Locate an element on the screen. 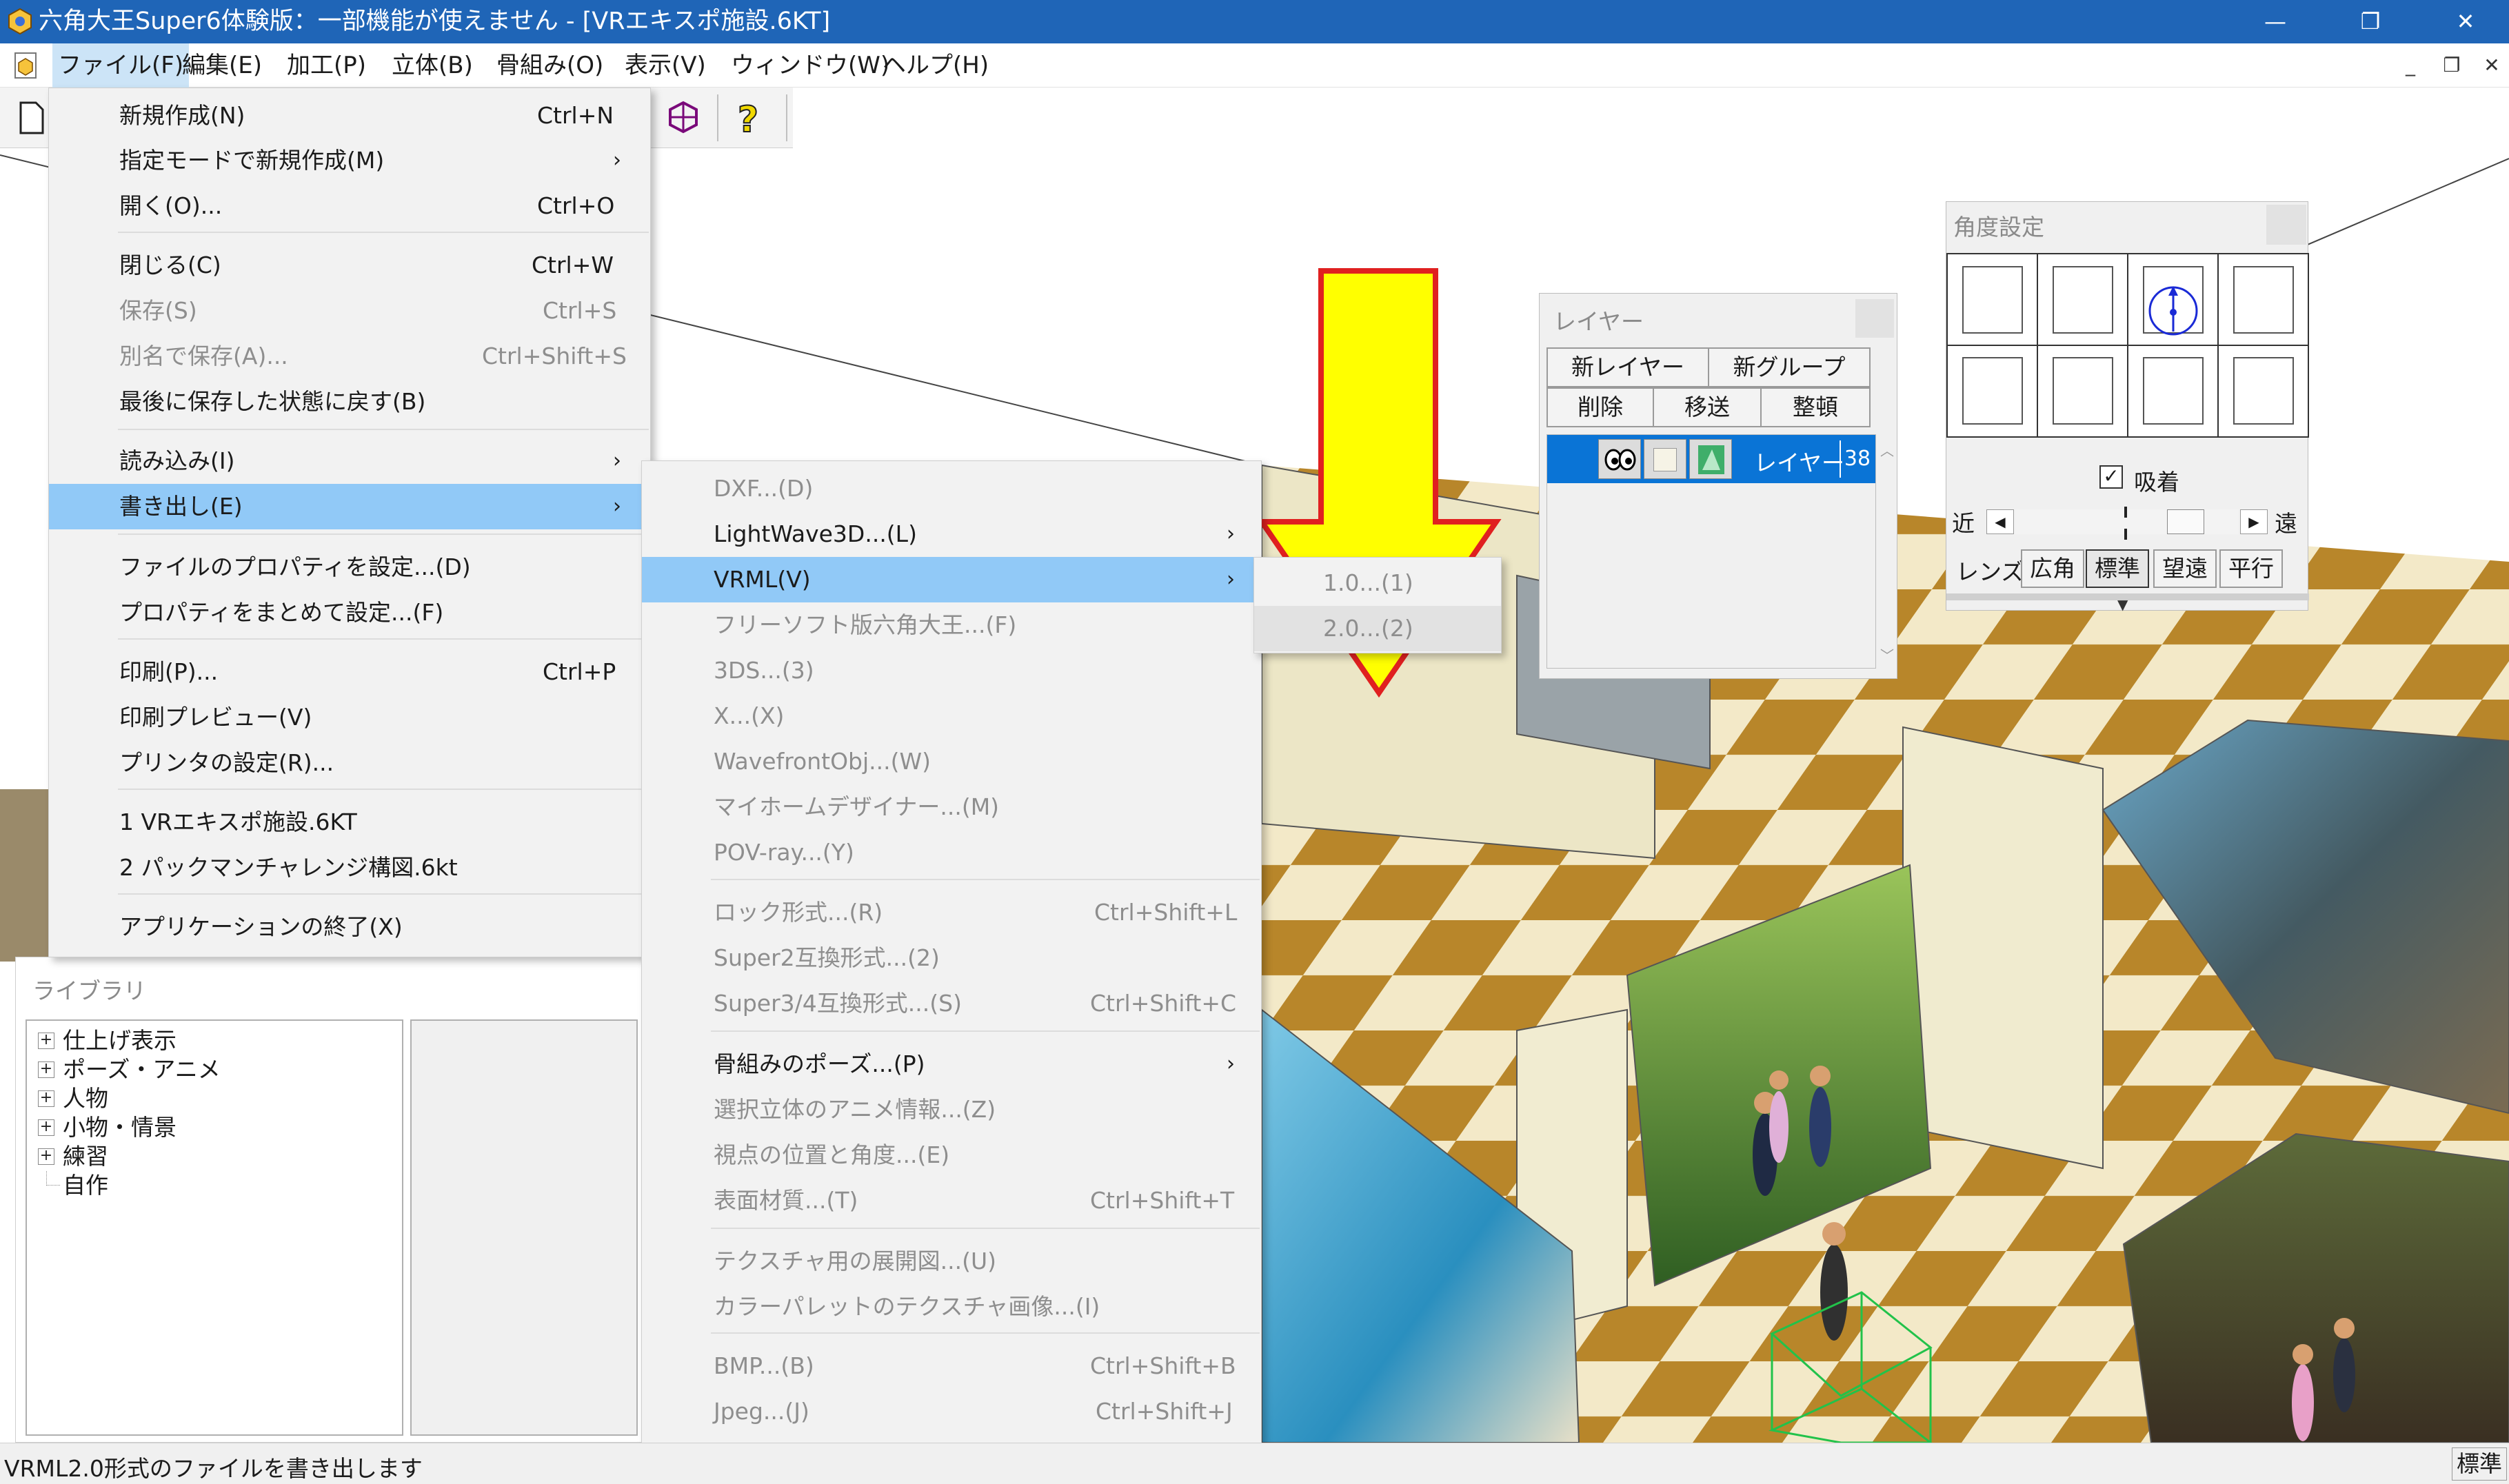 Image resolution: width=2509 pixels, height=1484 pixels. lens-telephoto-button: 望遠 is located at coordinates (2185, 568).